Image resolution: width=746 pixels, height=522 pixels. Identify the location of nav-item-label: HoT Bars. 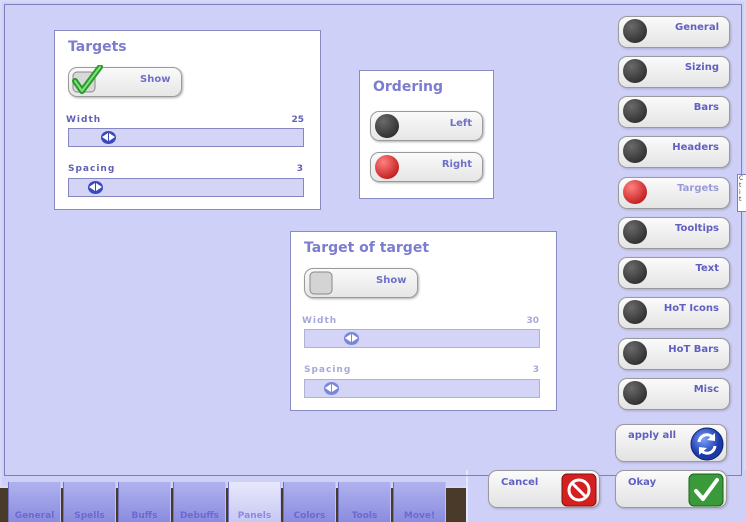
(693, 349).